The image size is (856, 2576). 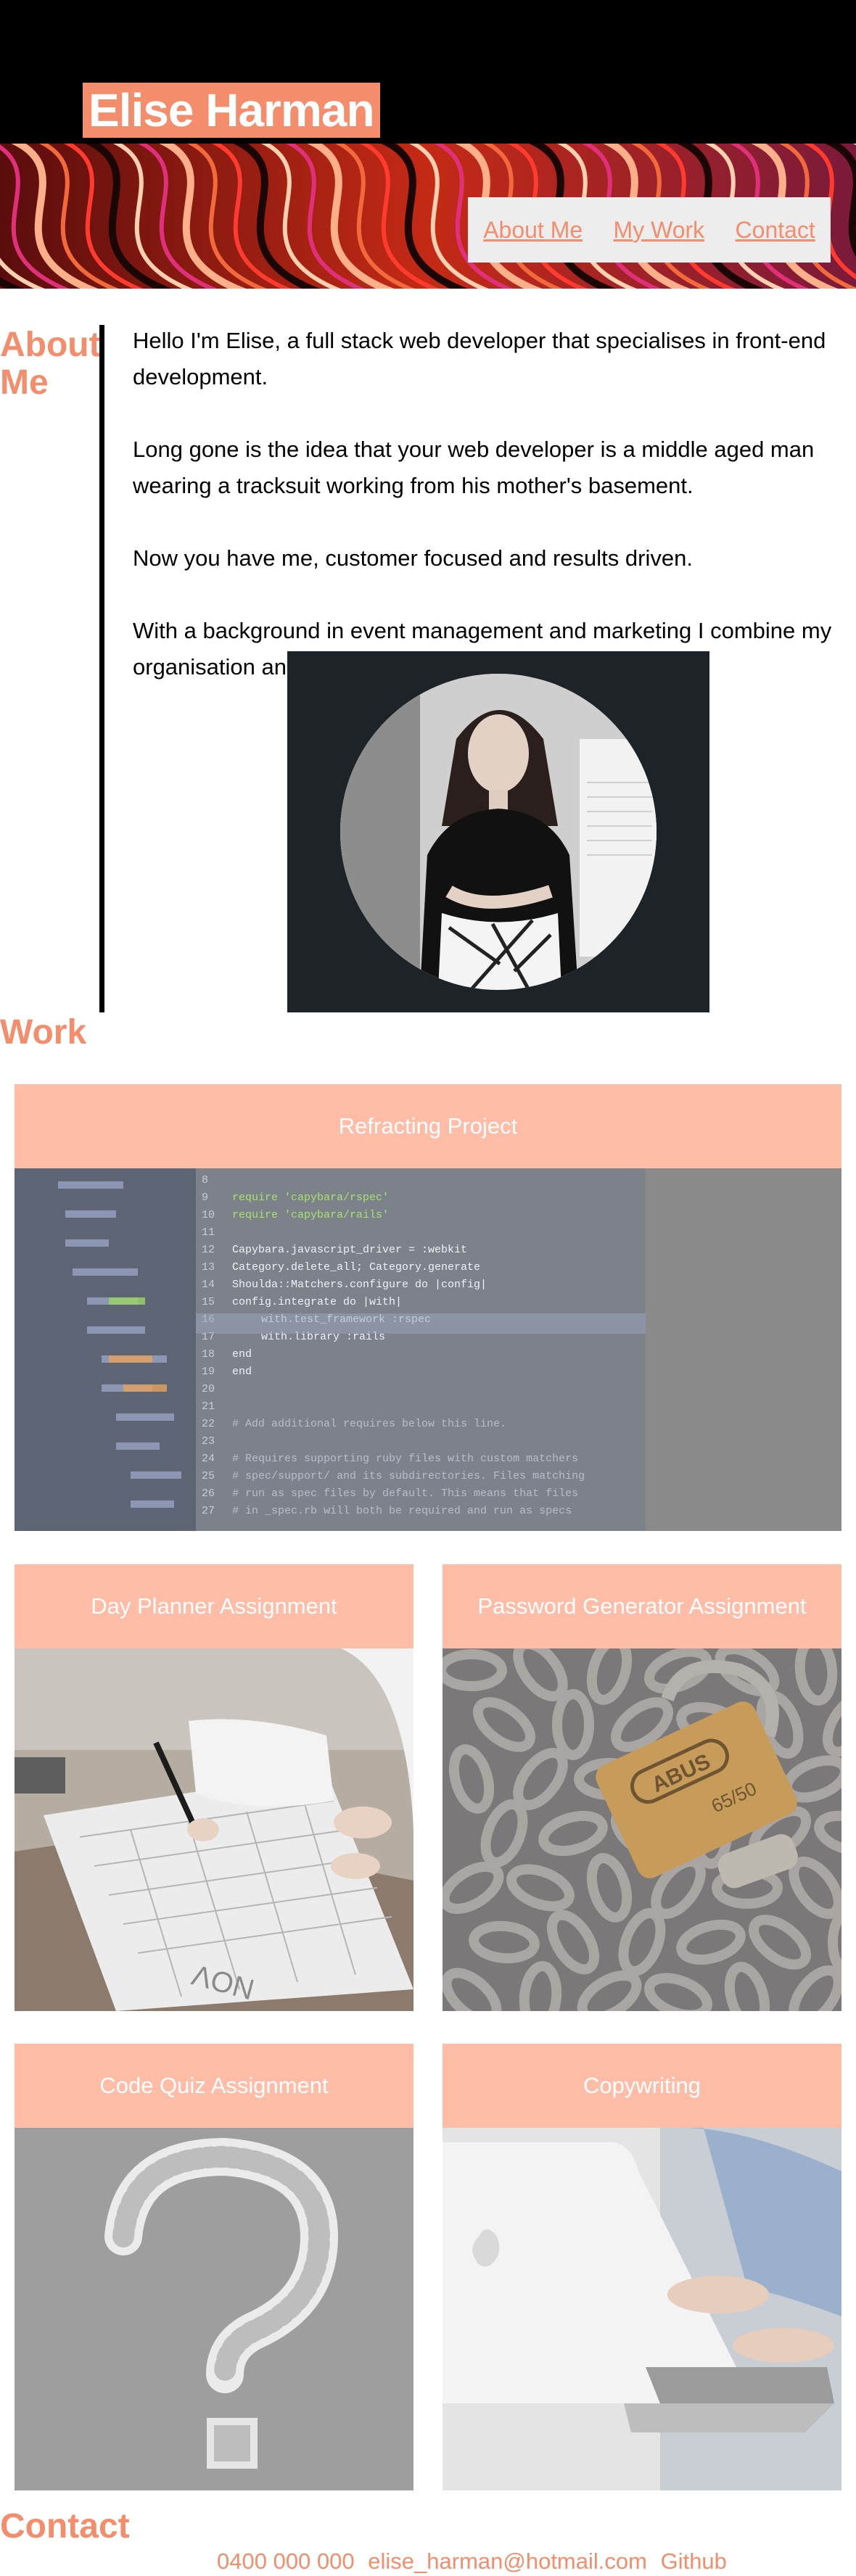 What do you see at coordinates (232, 110) in the screenshot?
I see `site-title: Elise Harman` at bounding box center [232, 110].